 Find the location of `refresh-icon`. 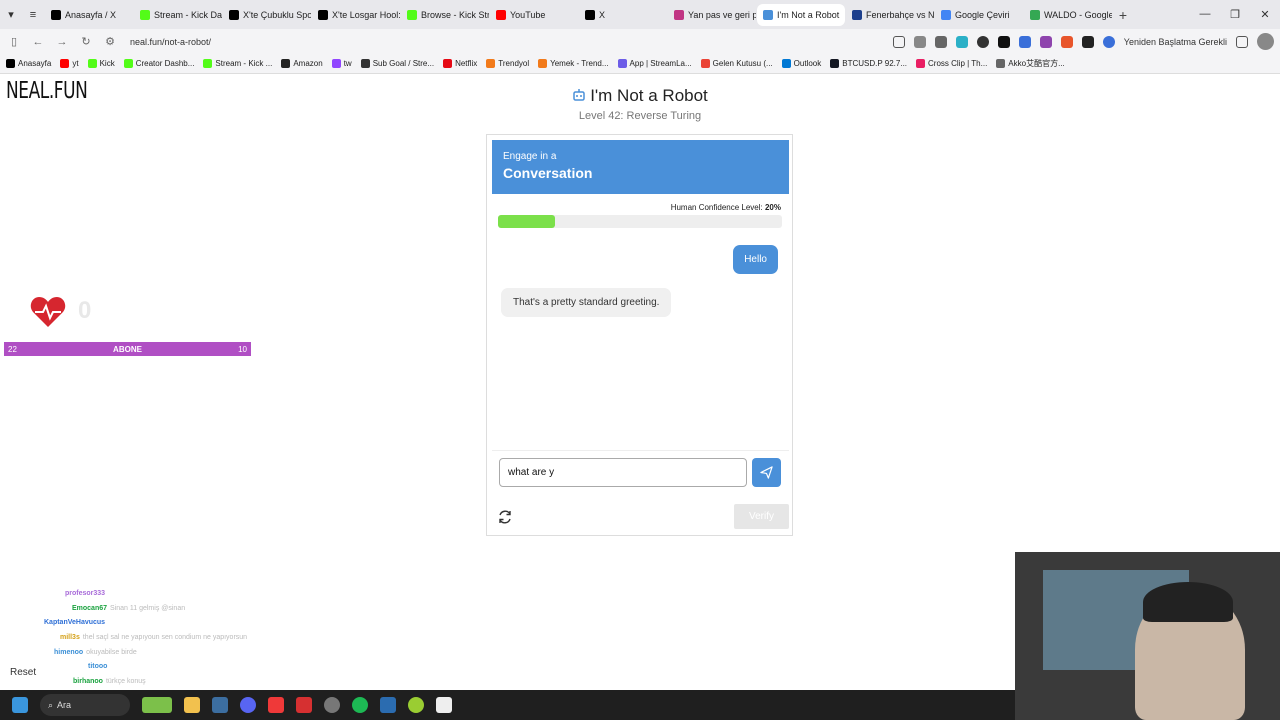

refresh-icon is located at coordinates (505, 517).